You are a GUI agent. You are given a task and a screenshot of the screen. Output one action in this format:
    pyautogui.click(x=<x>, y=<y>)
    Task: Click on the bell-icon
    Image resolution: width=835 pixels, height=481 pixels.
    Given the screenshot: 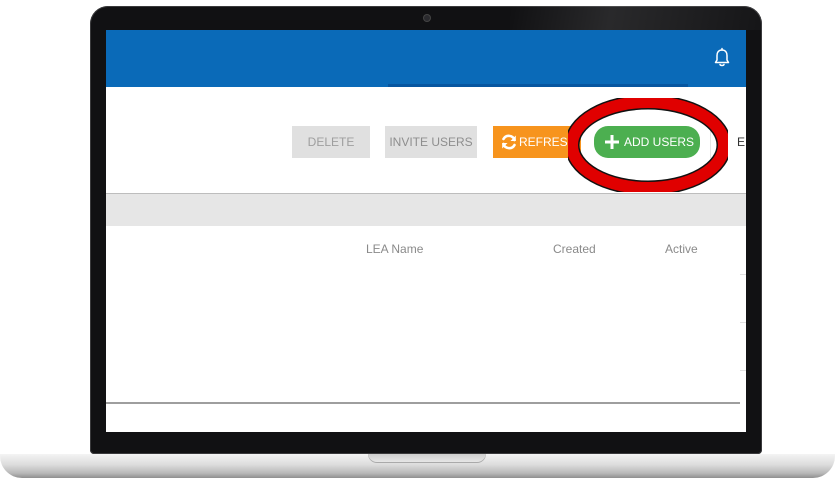 What is the action you would take?
    pyautogui.click(x=722, y=58)
    